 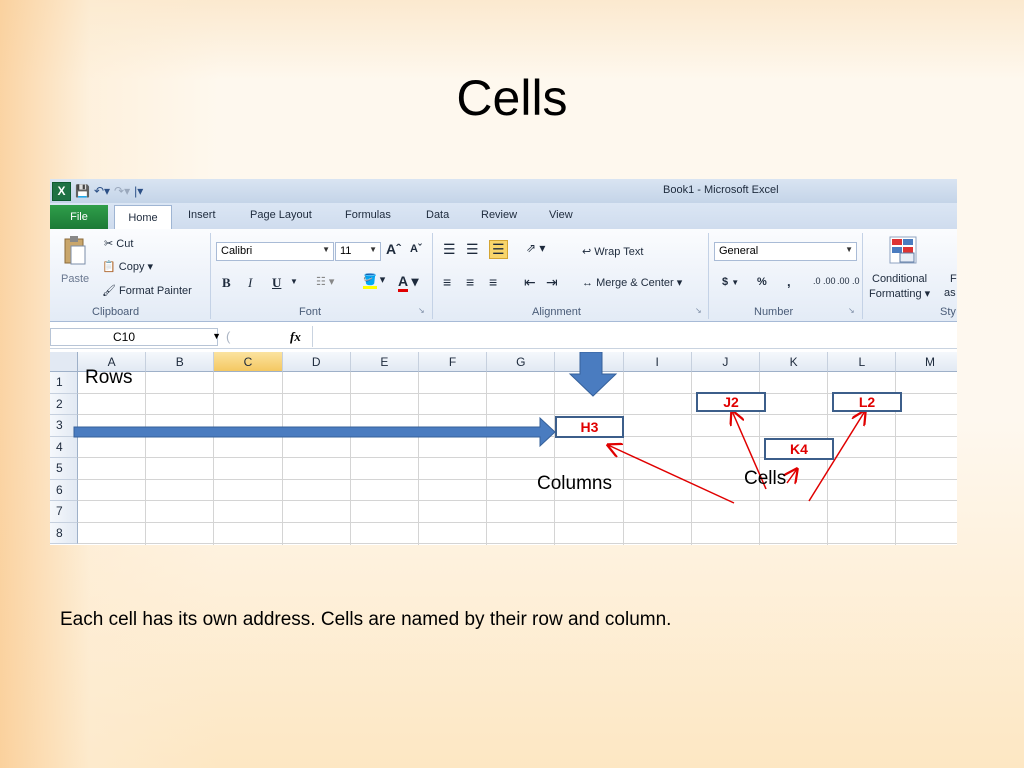 What do you see at coordinates (237, 251) in the screenshot?
I see `font-name-value: Calibri` at bounding box center [237, 251].